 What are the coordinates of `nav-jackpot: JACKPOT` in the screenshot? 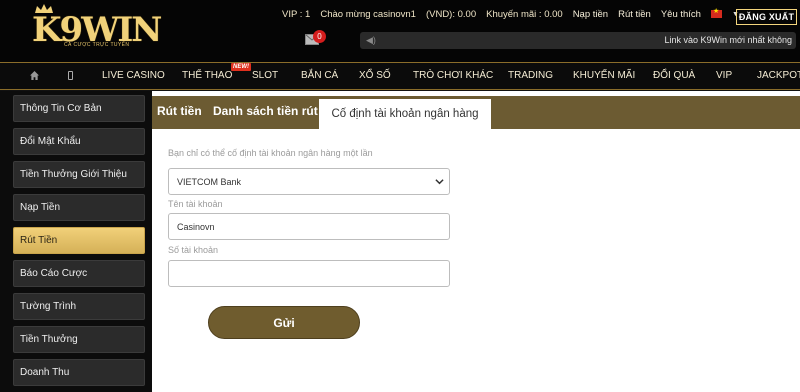 It's located at (778, 75).